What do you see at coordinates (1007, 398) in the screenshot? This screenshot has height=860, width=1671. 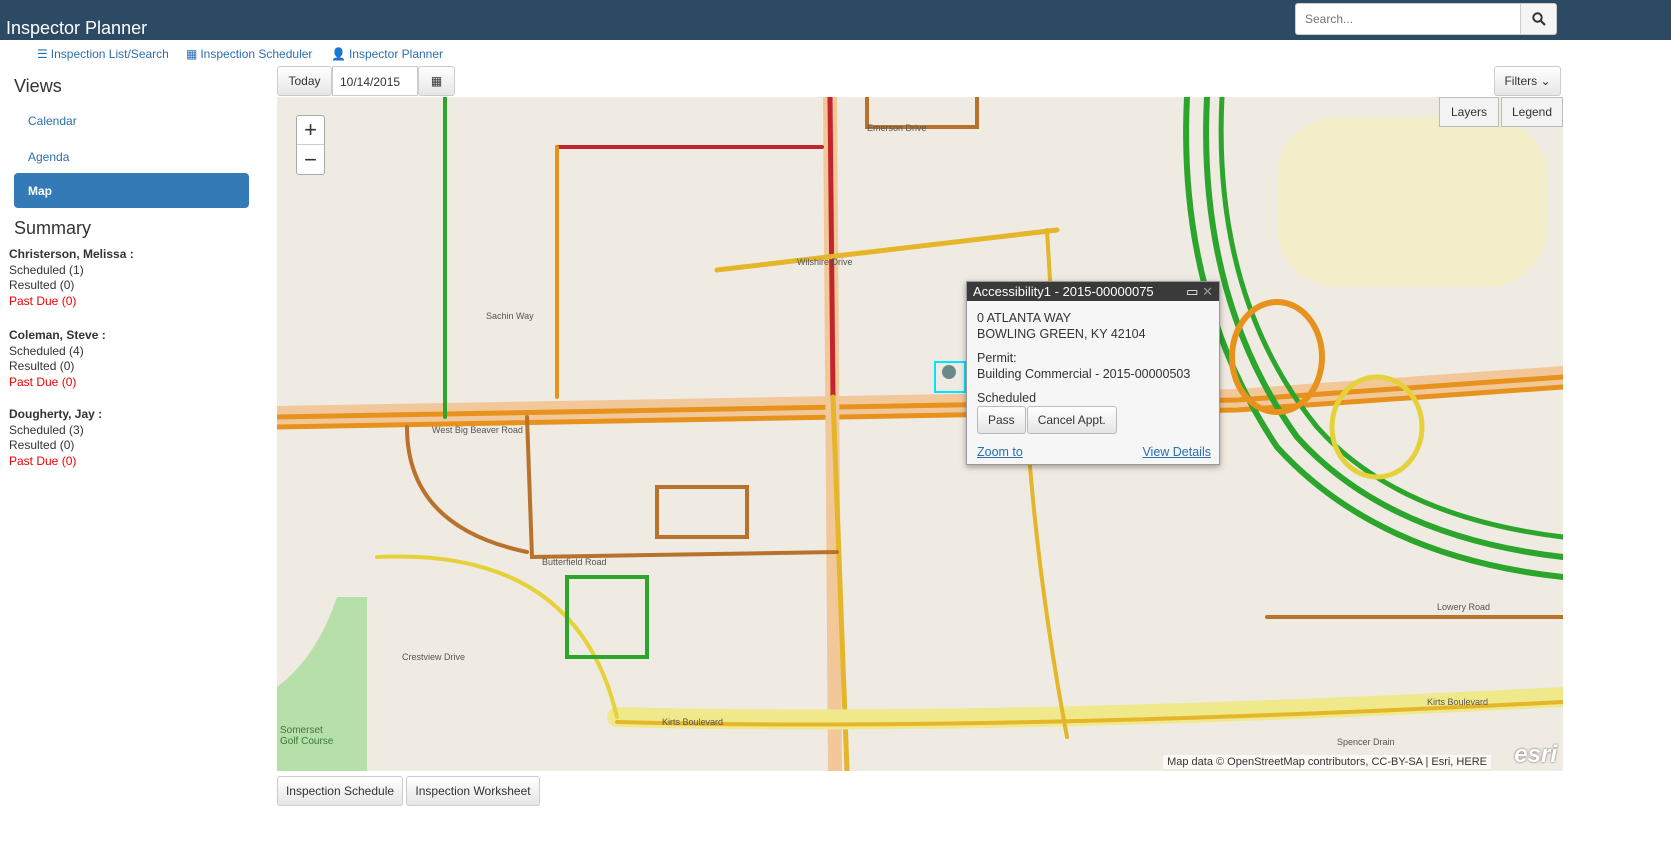 I see `status-text: Scheduled` at bounding box center [1007, 398].